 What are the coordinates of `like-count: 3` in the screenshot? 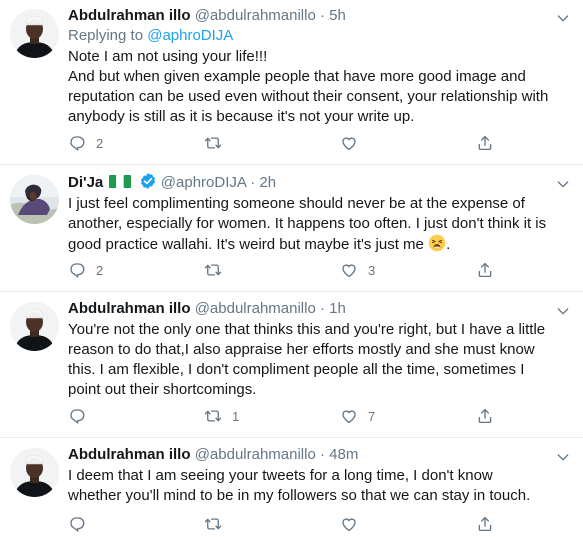 It's located at (372, 270).